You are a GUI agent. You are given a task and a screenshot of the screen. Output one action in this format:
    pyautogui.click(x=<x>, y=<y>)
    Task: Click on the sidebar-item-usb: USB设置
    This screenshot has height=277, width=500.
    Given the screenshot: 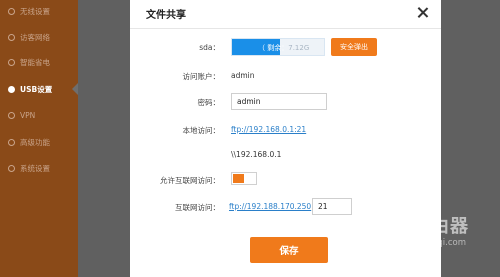 What is the action you would take?
    pyautogui.click(x=30, y=89)
    